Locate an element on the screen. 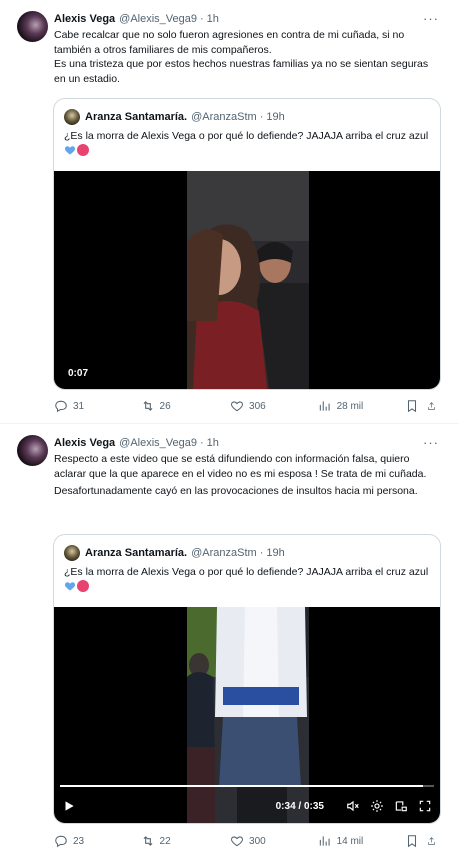 This screenshot has width=459, height=862. video-thumbnail is located at coordinates (248, 280).